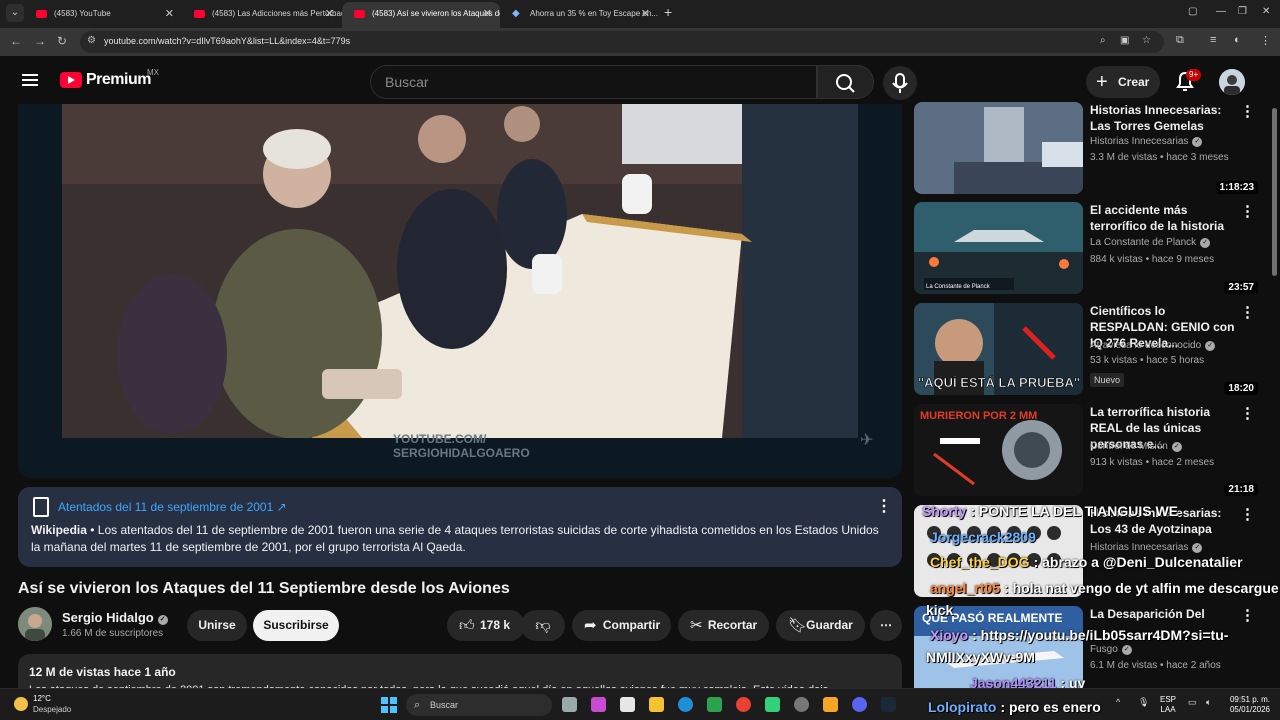 The image size is (1280, 720). Describe the element at coordinates (172, 507) in the screenshot. I see `info-topic-link: Atentados del 11 de septiembre de 2001 ↗` at that location.